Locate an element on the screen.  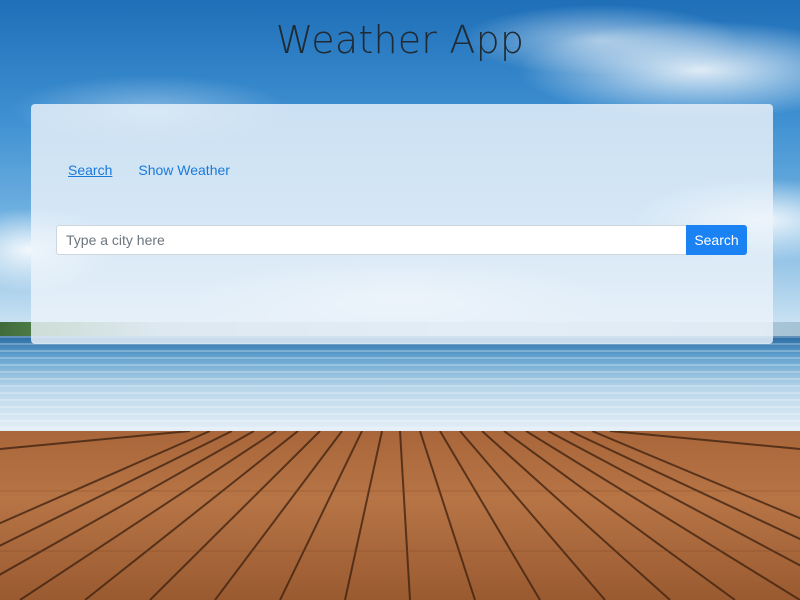
nav-tabs: Search Show Weather is located at coordinates (149, 170).